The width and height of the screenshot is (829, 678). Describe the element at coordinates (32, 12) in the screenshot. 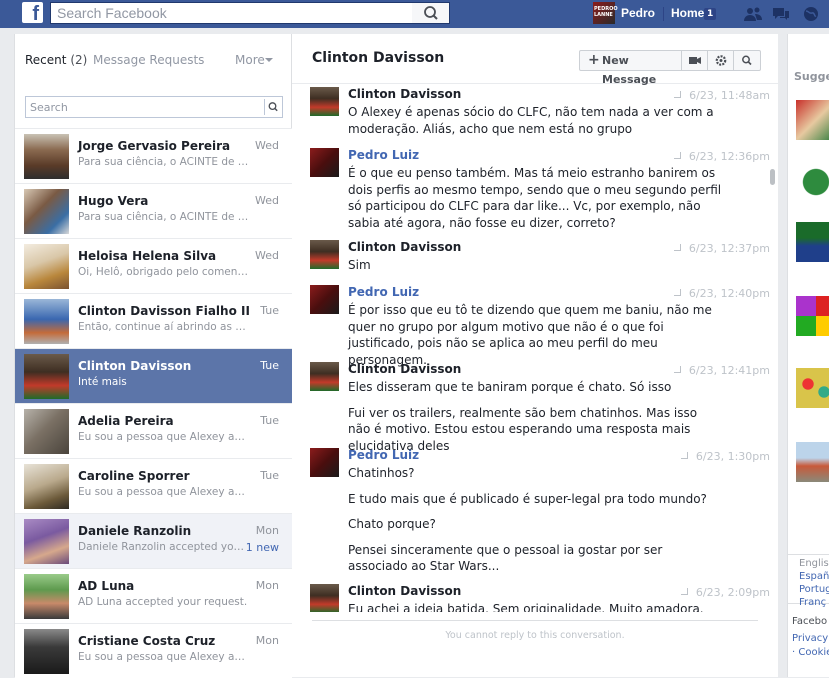

I see `facebook-logo: f` at that location.